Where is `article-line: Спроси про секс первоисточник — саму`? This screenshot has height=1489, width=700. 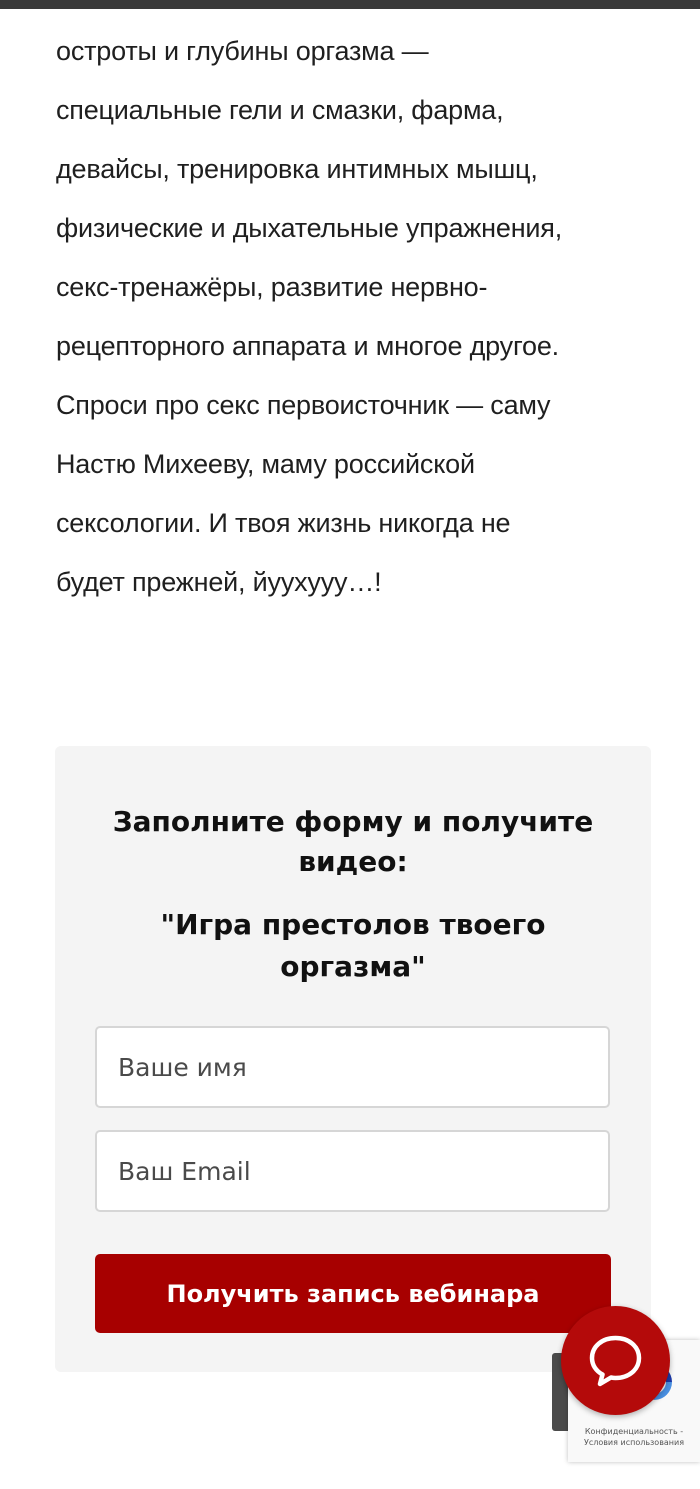 article-line: Спроси про секс первоисточник — саму is located at coordinates (303, 405).